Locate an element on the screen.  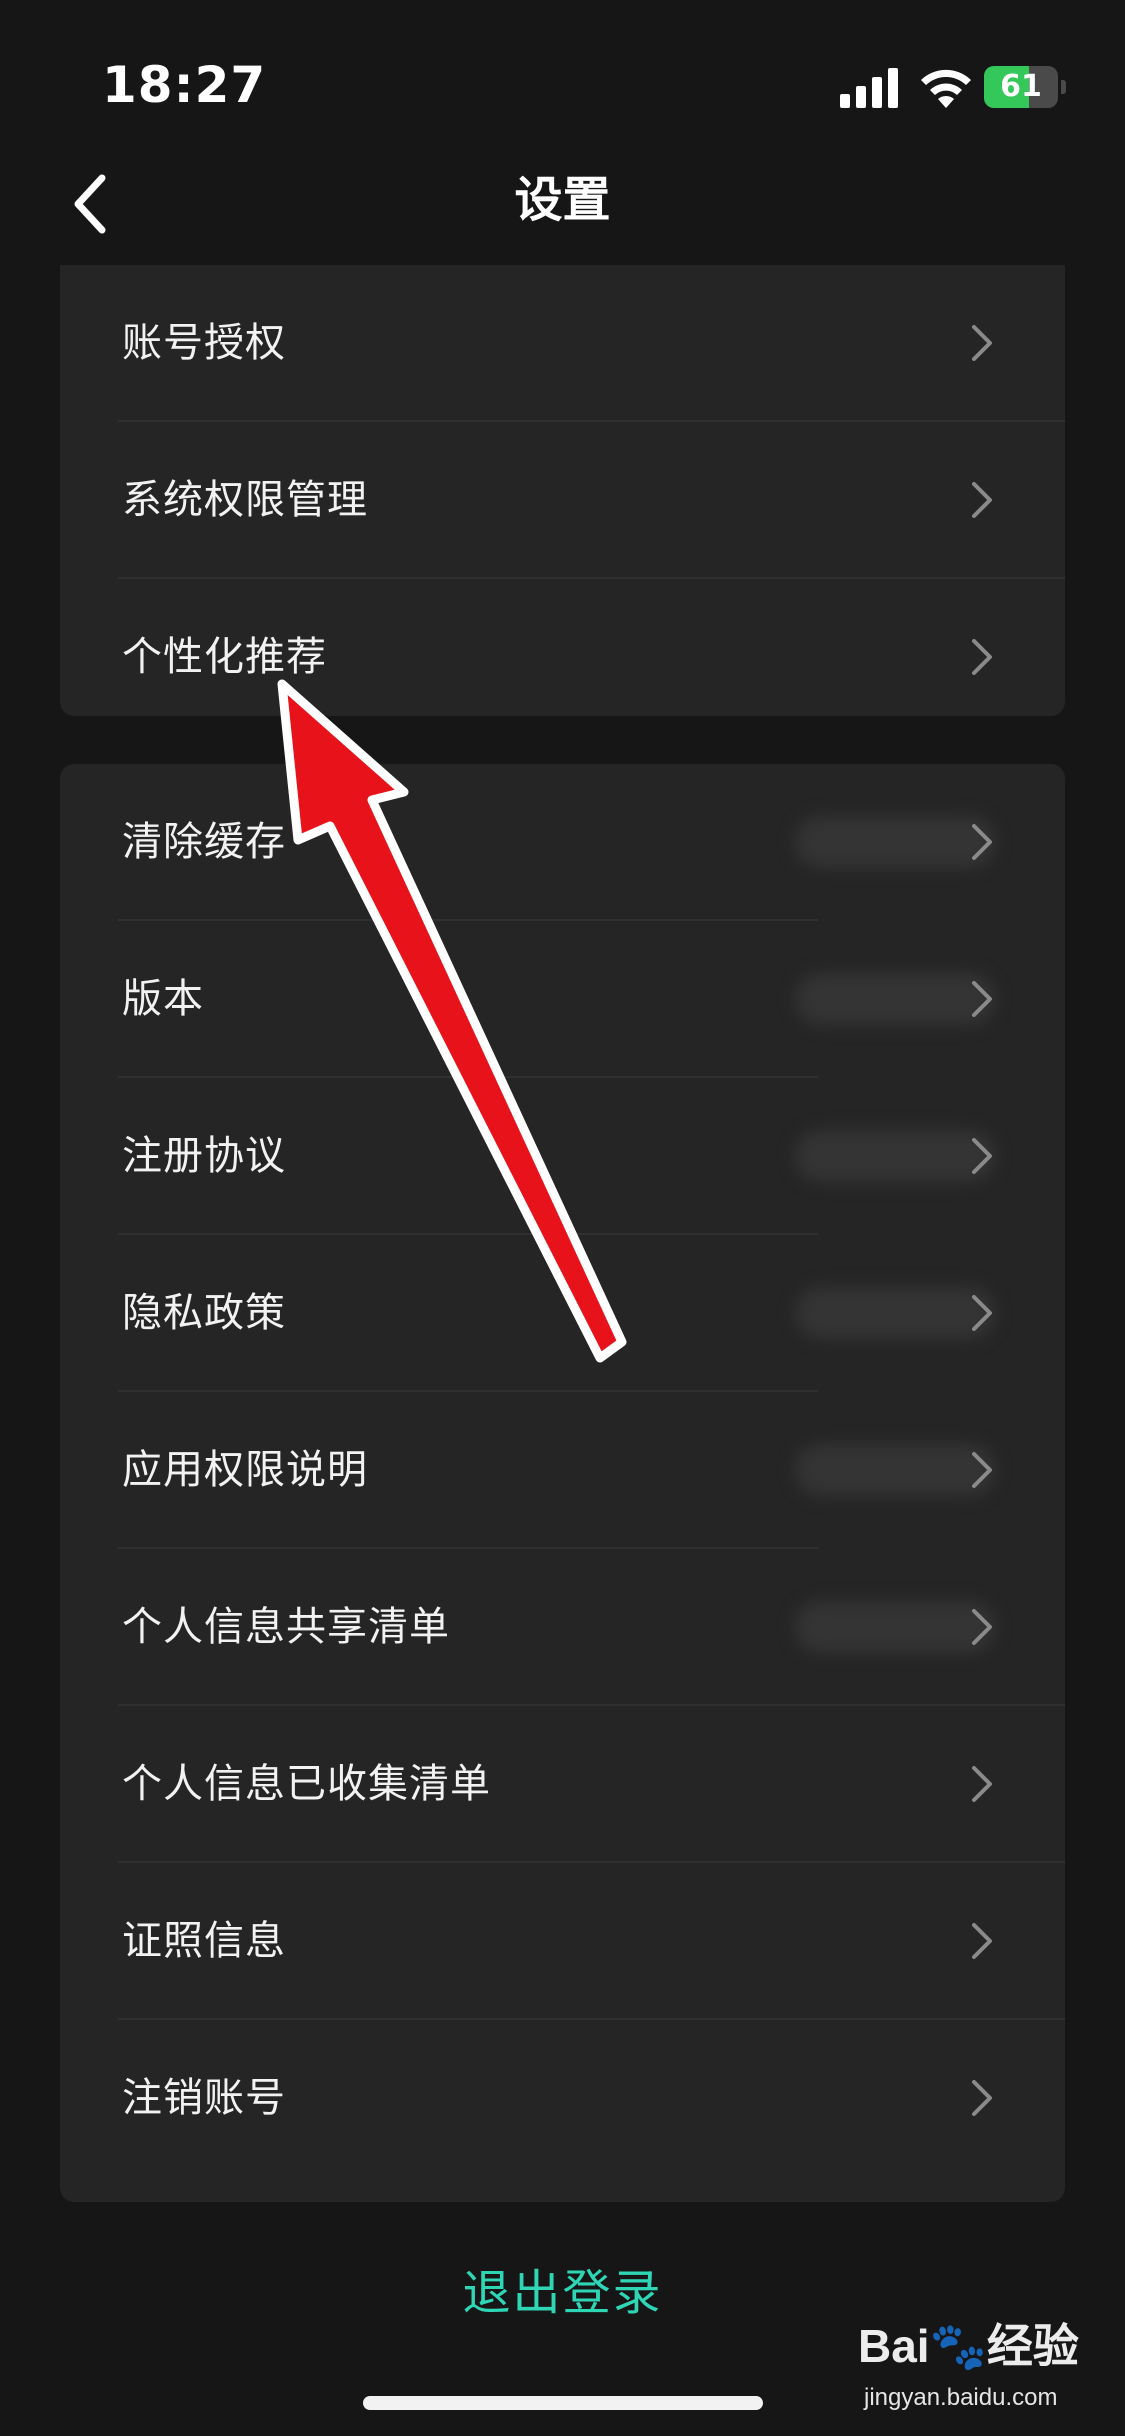
settings-item-privacy-policy: 隐私政策 is located at coordinates (562, 1313).